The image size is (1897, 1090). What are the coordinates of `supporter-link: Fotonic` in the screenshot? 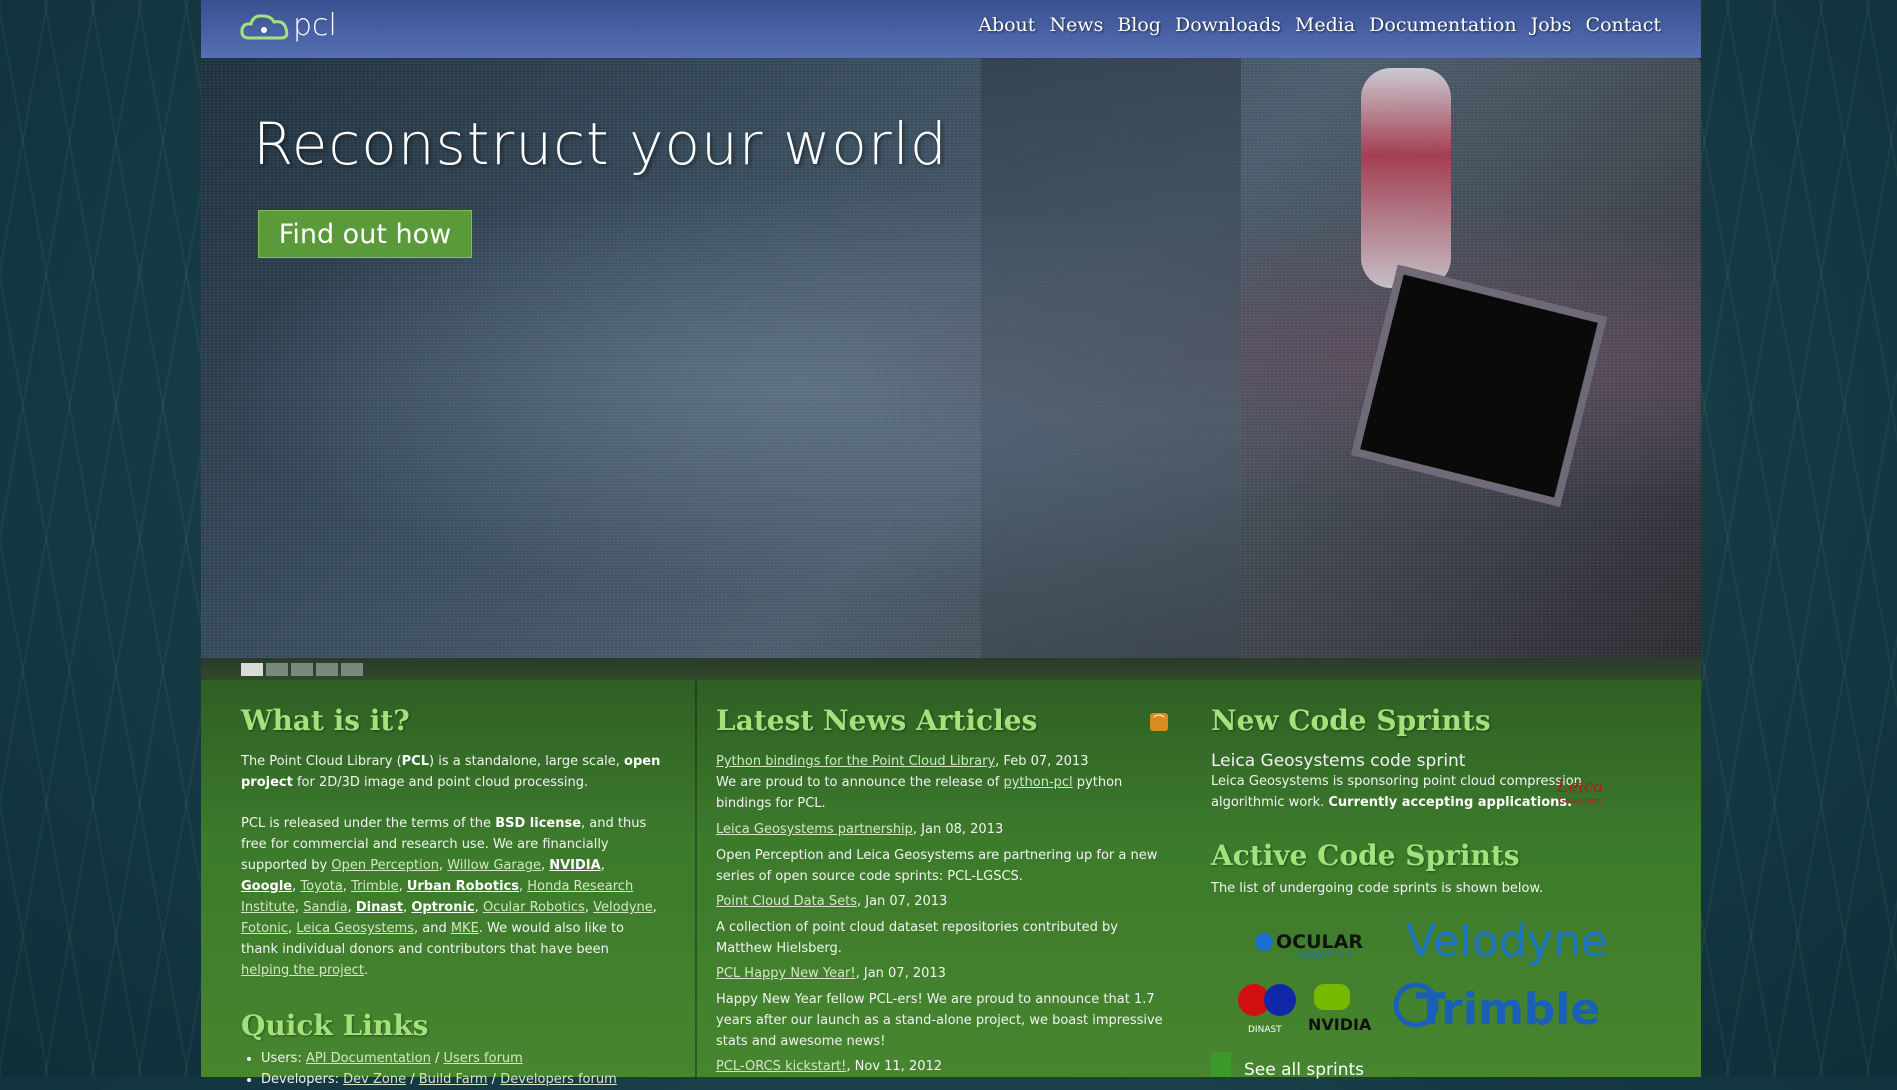 It's located at (264, 928).